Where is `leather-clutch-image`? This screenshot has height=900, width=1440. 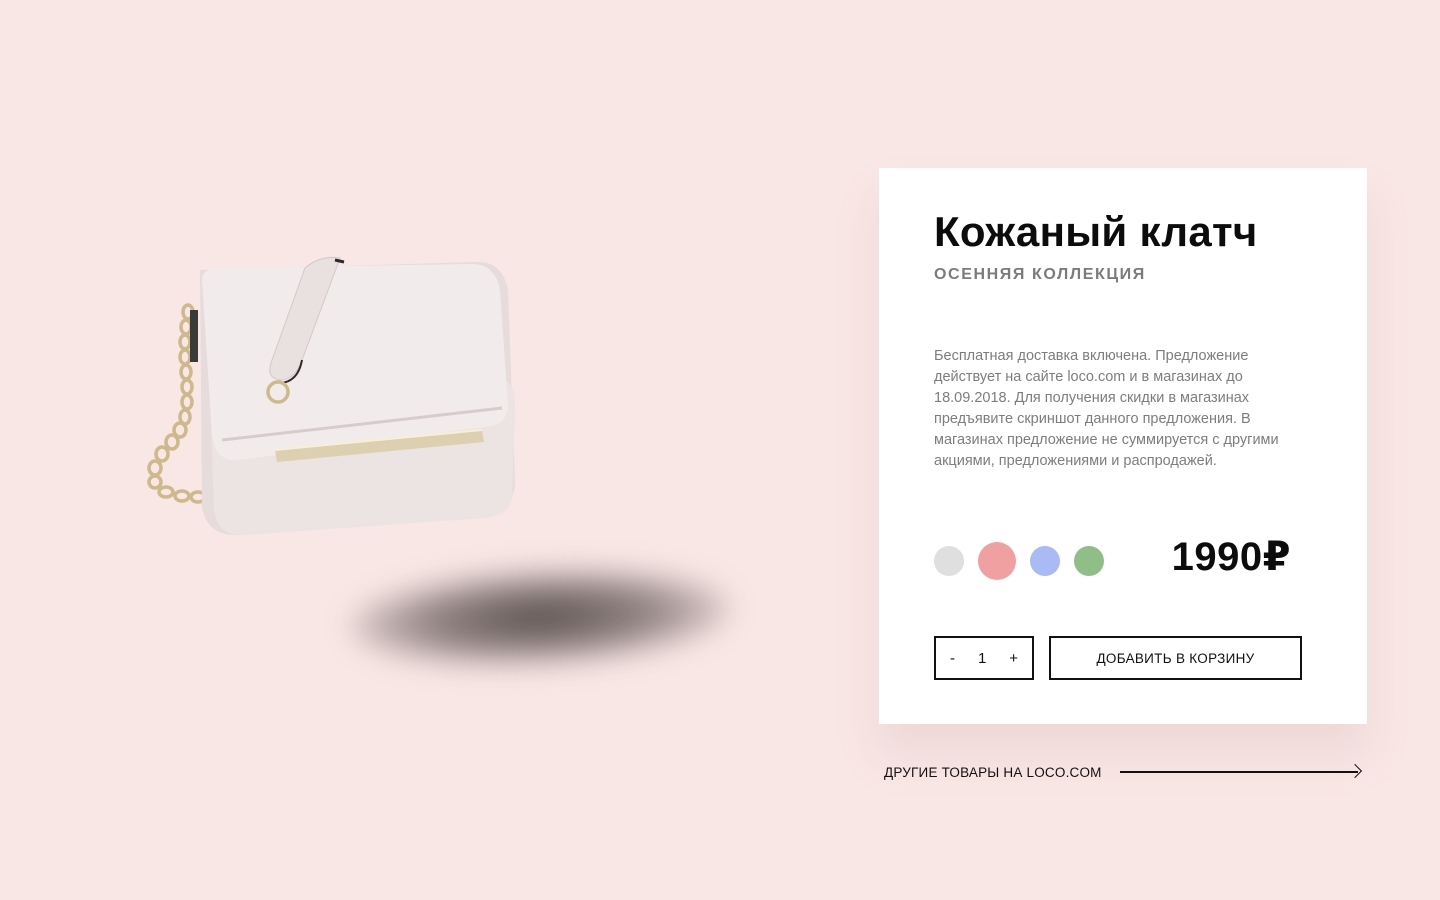
leather-clutch-image is located at coordinates (331, 396).